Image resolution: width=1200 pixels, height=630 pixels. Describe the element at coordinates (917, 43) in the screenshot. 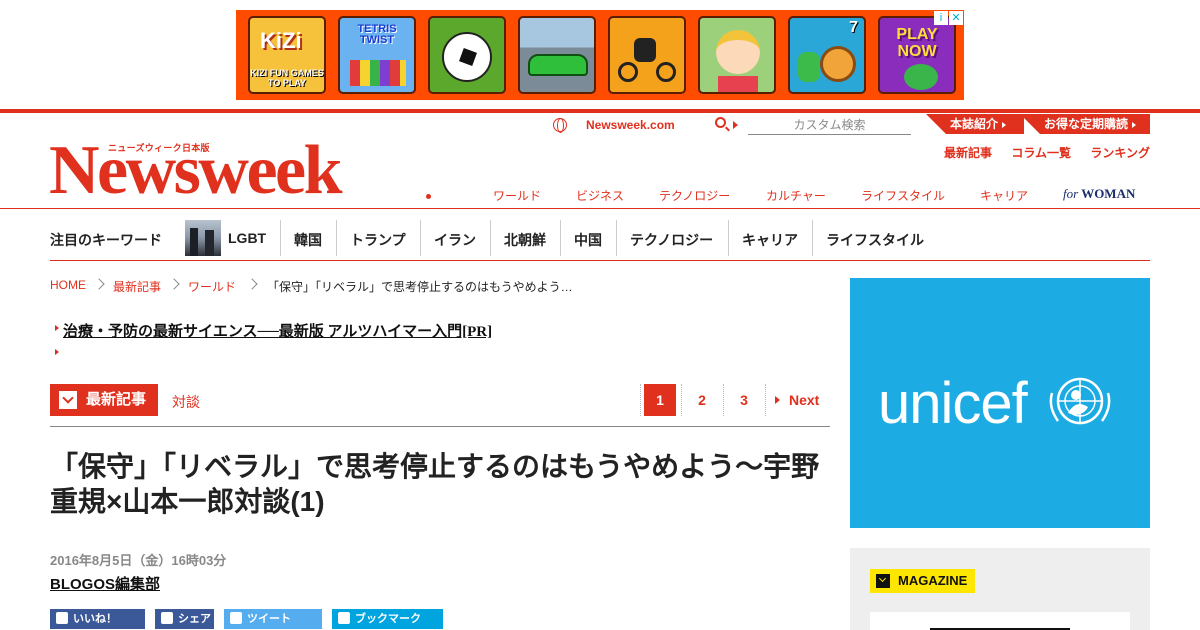

I see `ad-tile-play-now-text: PLAY NOW` at that location.